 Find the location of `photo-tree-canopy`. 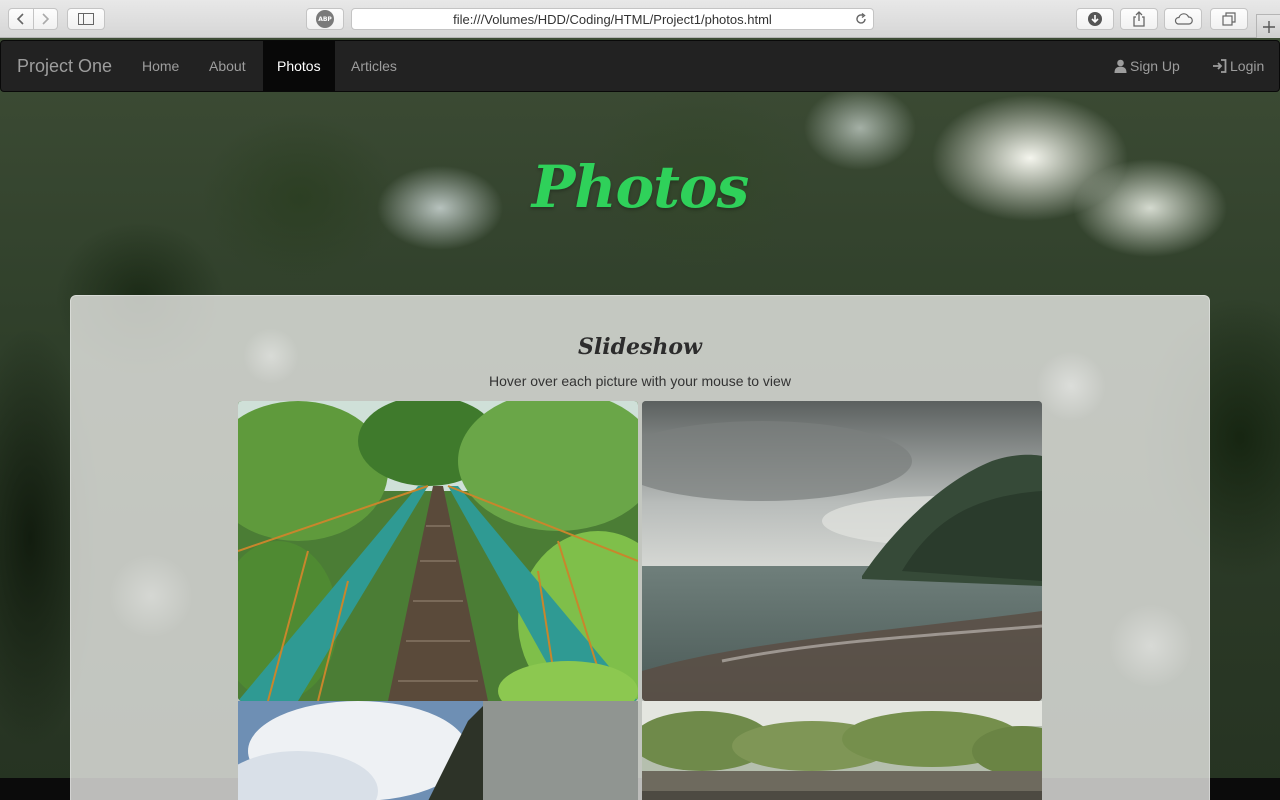

photo-tree-canopy is located at coordinates (842, 750).